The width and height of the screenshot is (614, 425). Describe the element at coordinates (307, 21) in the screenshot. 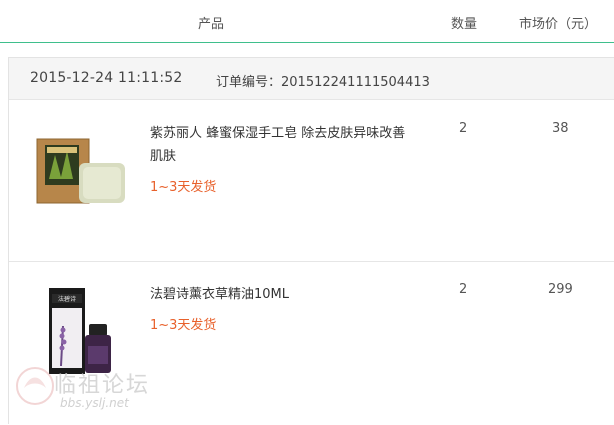

I see `table-header: 产品 数量 市场价（元）` at that location.